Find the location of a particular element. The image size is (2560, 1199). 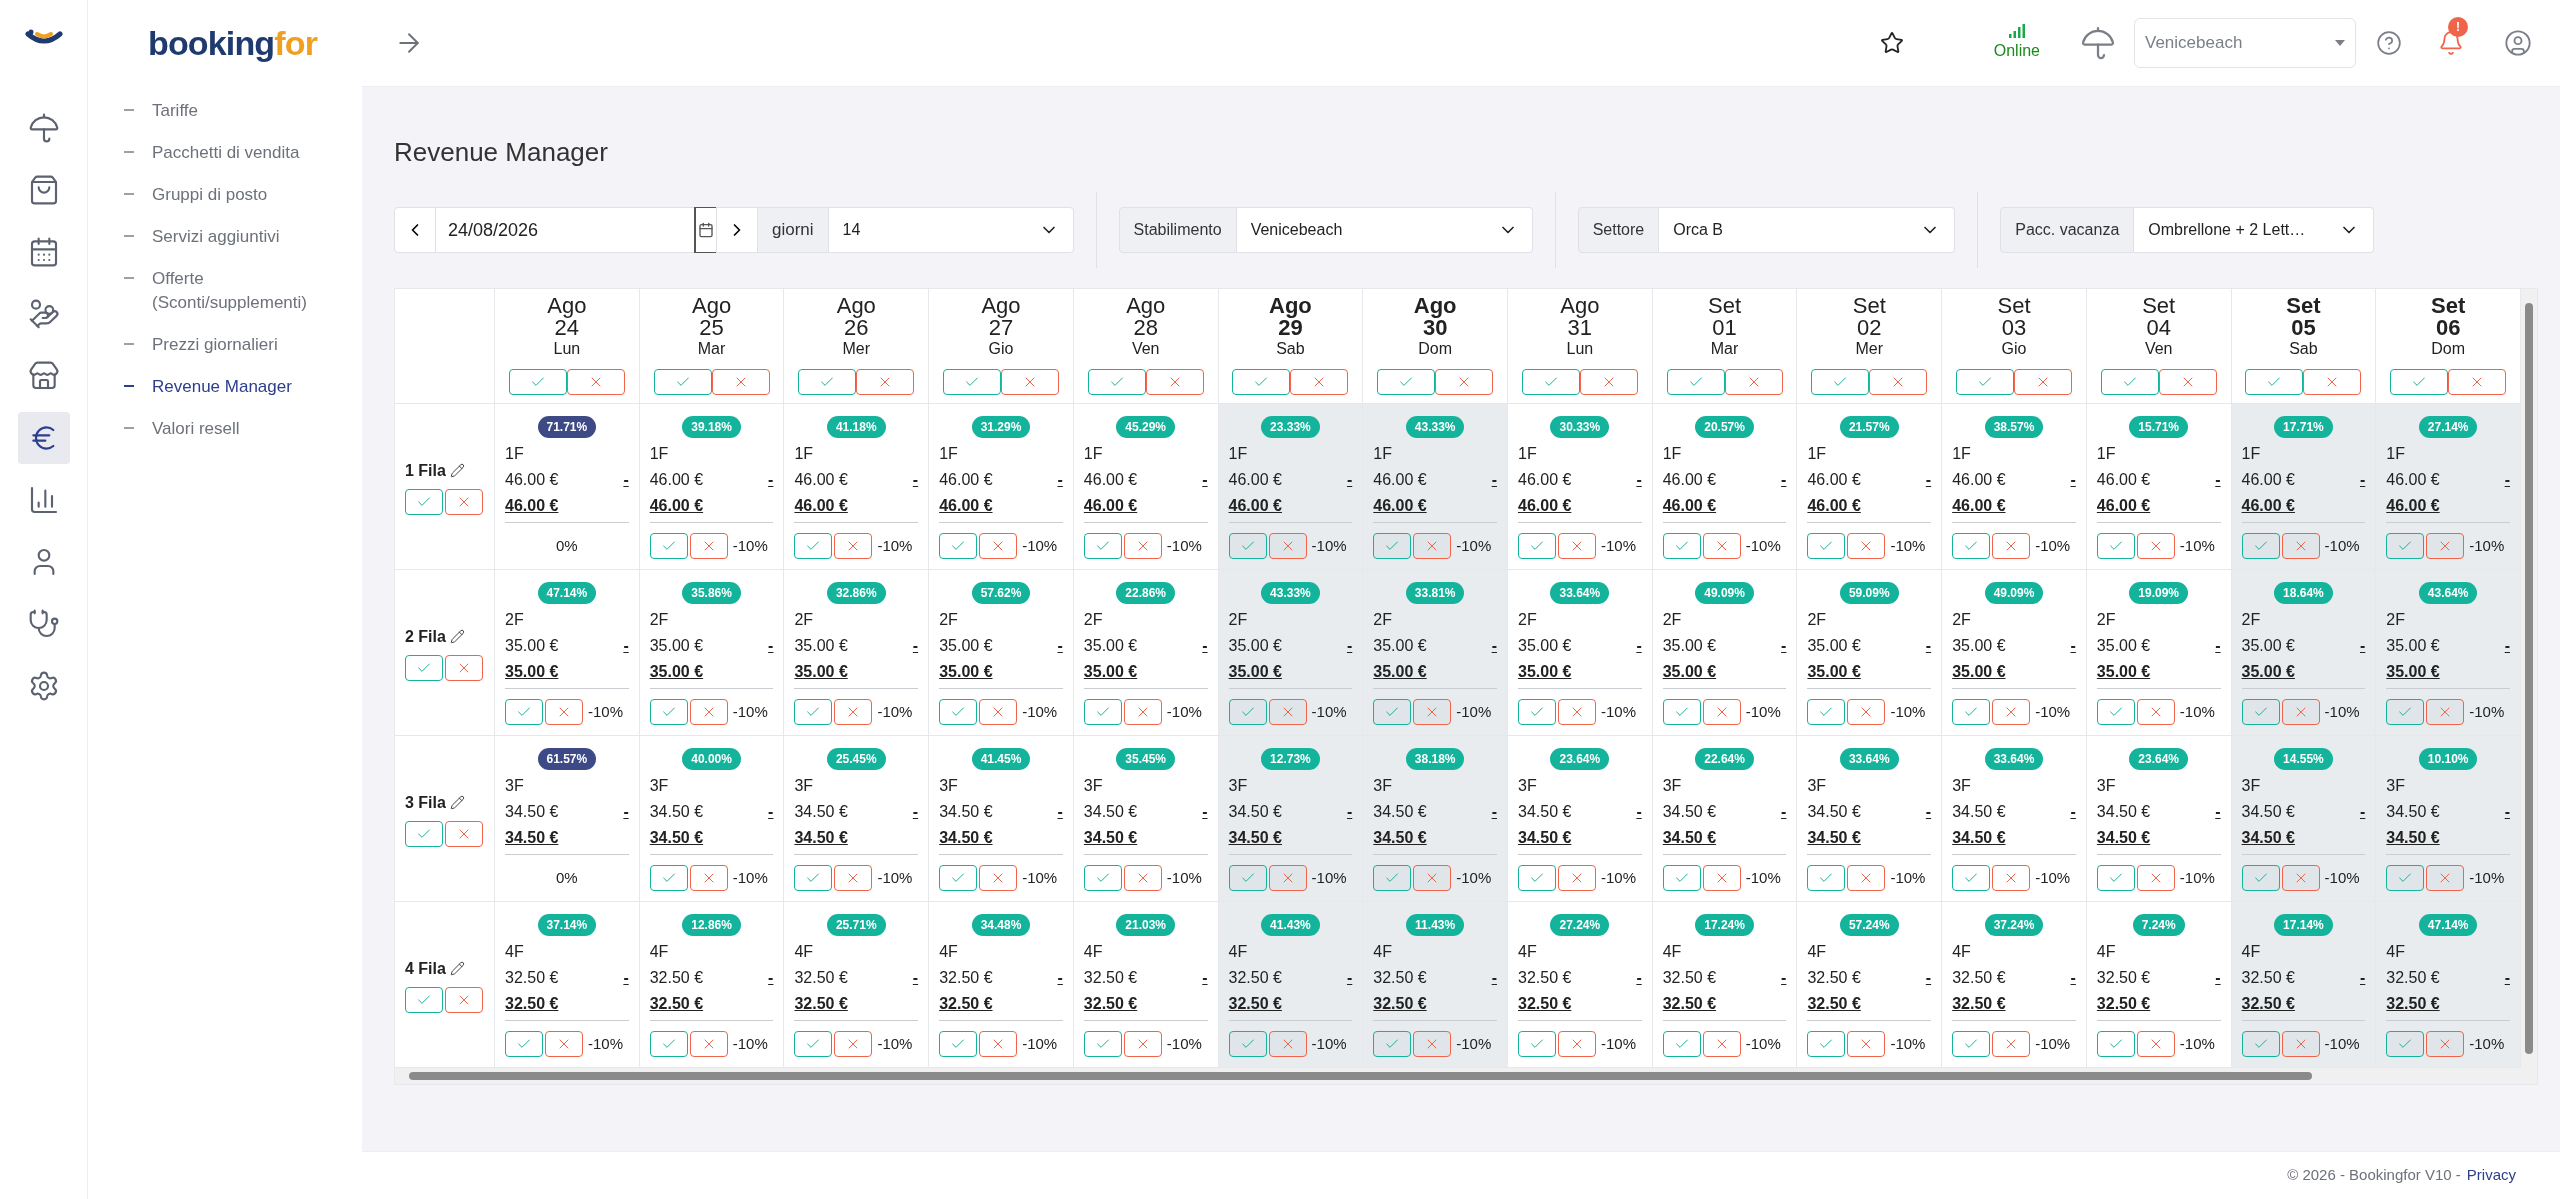

submenu-link: Tariffe is located at coordinates (175, 111).